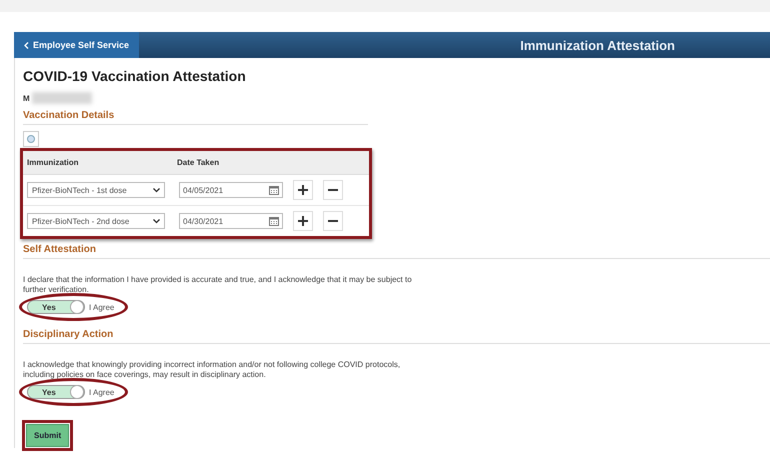 The width and height of the screenshot is (770, 456). Describe the element at coordinates (96, 190) in the screenshot. I see `immunization-dropdown: Pfizer-BioNTech - 1st dose` at that location.